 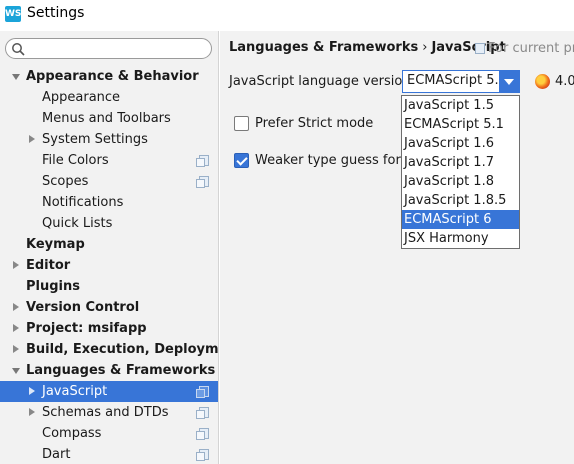 I want to click on sidebar-item-system-settings: System Settings, so click(x=109, y=139).